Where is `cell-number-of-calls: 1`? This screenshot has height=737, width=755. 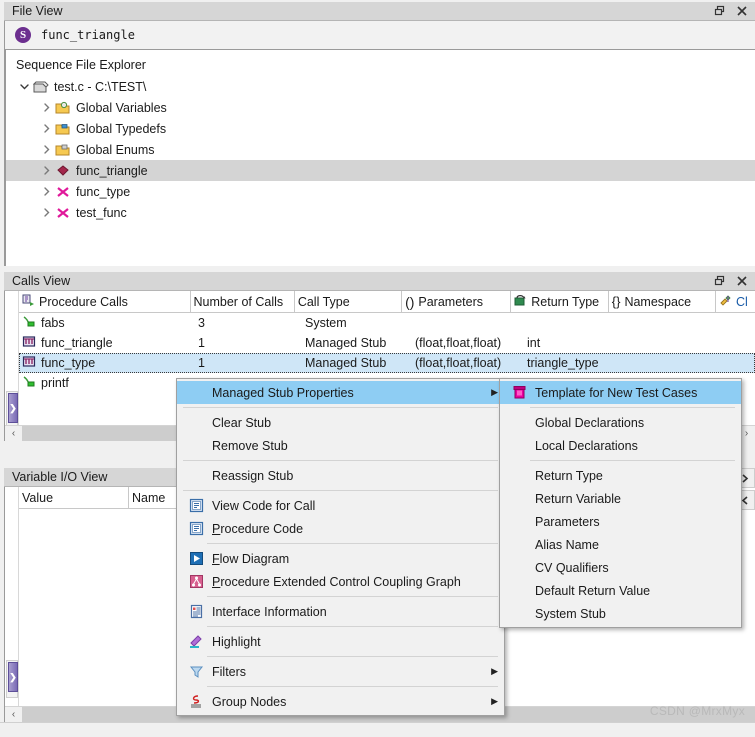
cell-number-of-calls: 1 is located at coordinates (201, 363).